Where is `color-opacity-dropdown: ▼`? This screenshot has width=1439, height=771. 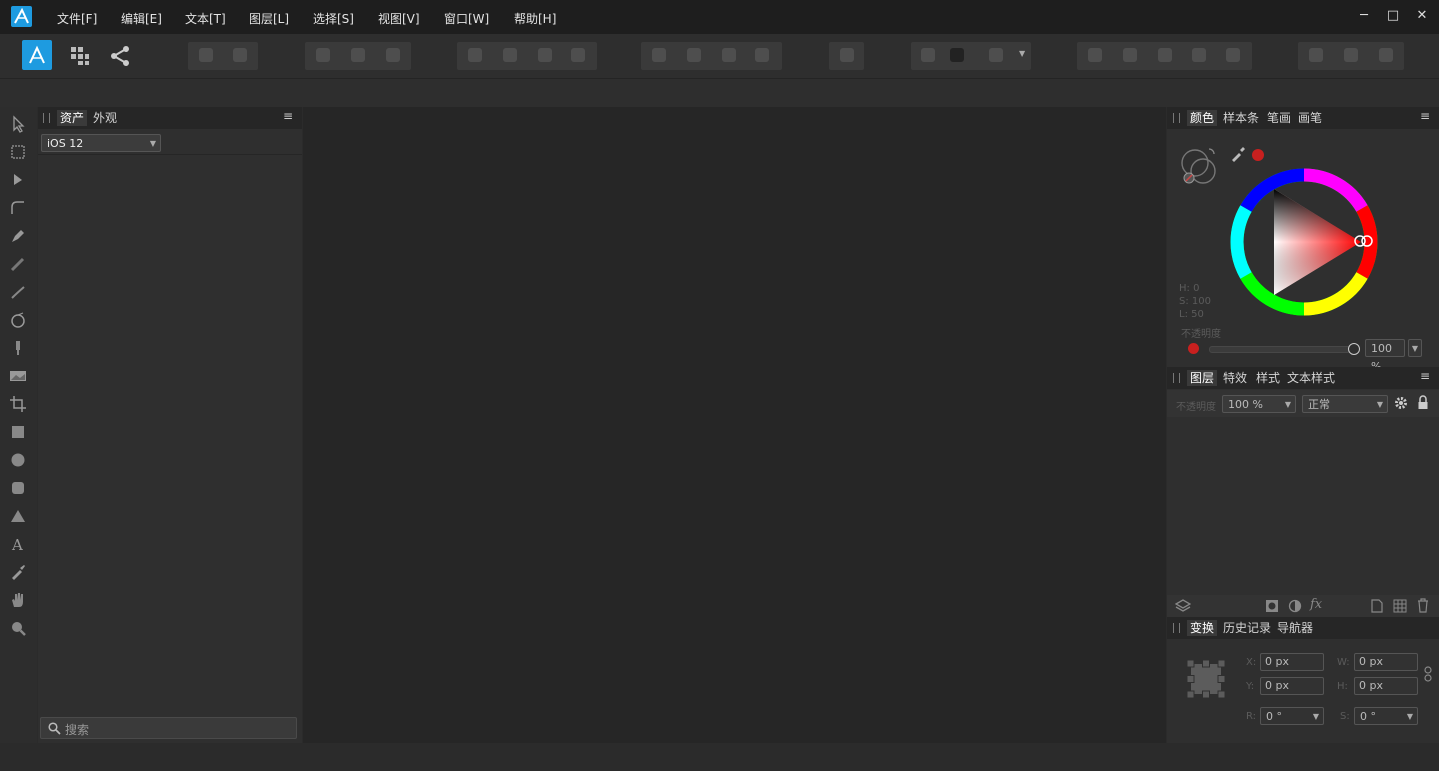 color-opacity-dropdown: ▼ is located at coordinates (1415, 348).